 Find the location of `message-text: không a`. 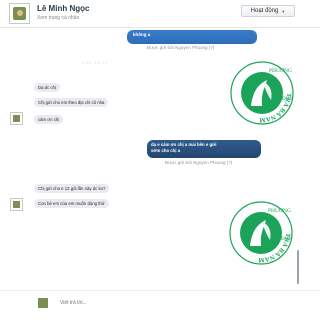

message-text: không a is located at coordinates (142, 34).